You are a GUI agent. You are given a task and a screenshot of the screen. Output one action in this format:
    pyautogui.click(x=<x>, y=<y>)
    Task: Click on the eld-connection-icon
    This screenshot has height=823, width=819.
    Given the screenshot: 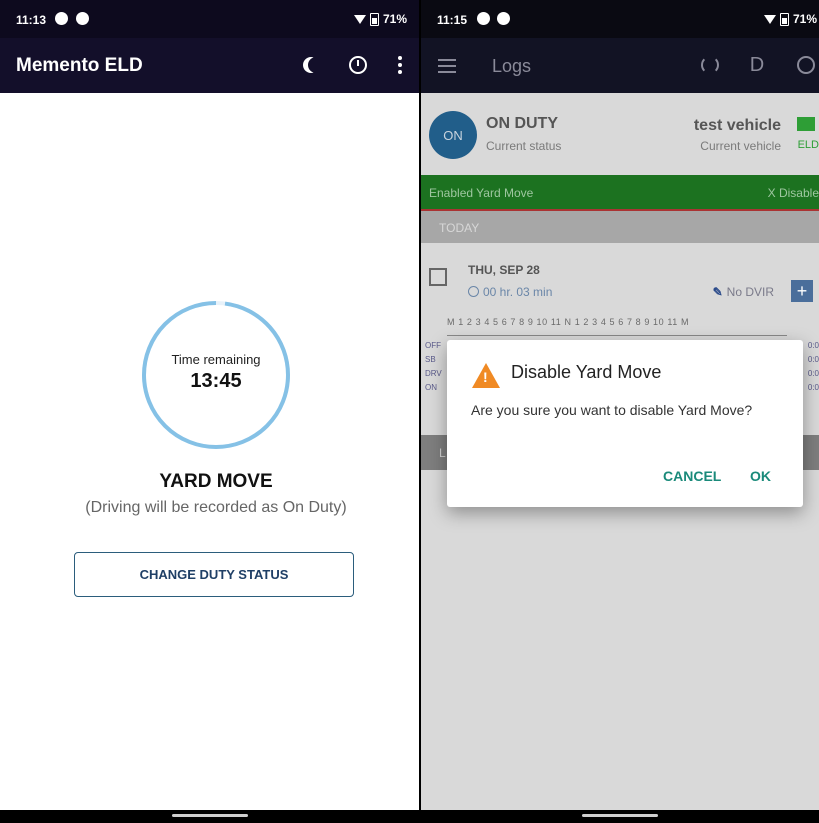 What is the action you would take?
    pyautogui.click(x=806, y=124)
    